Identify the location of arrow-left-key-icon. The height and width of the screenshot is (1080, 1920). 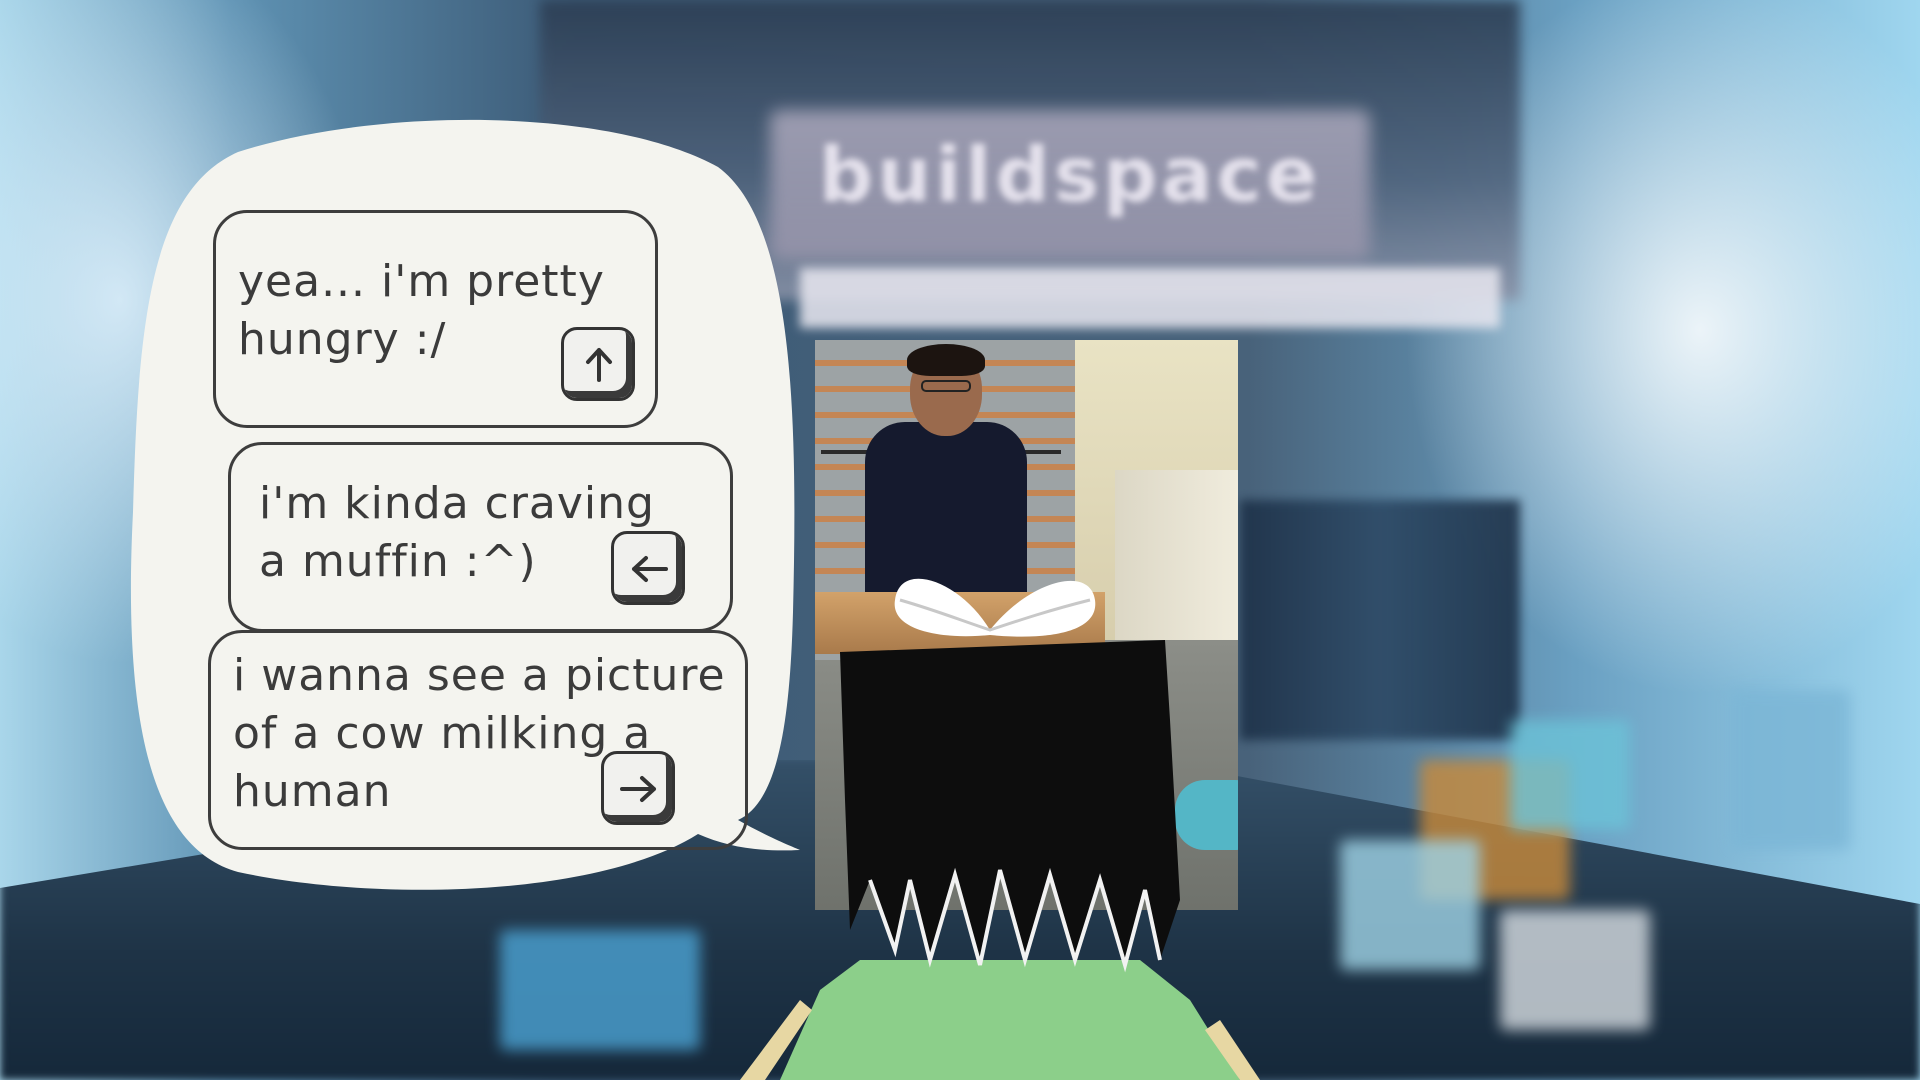
(648, 568).